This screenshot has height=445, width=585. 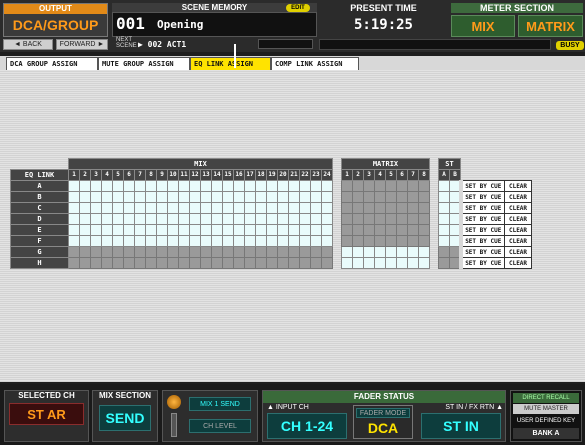 What do you see at coordinates (174, 402) in the screenshot?
I see `rotary-knob-icon` at bounding box center [174, 402].